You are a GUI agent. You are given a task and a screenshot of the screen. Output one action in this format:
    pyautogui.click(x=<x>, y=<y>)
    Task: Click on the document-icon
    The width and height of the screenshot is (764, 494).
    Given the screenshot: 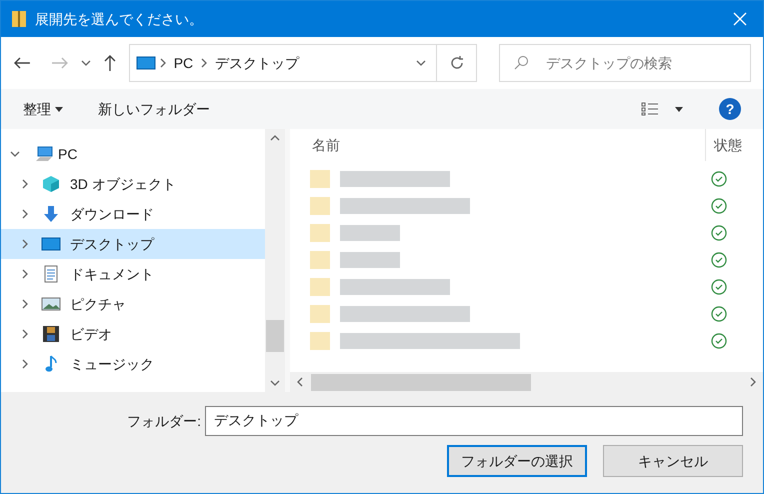 What is the action you would take?
    pyautogui.click(x=51, y=274)
    